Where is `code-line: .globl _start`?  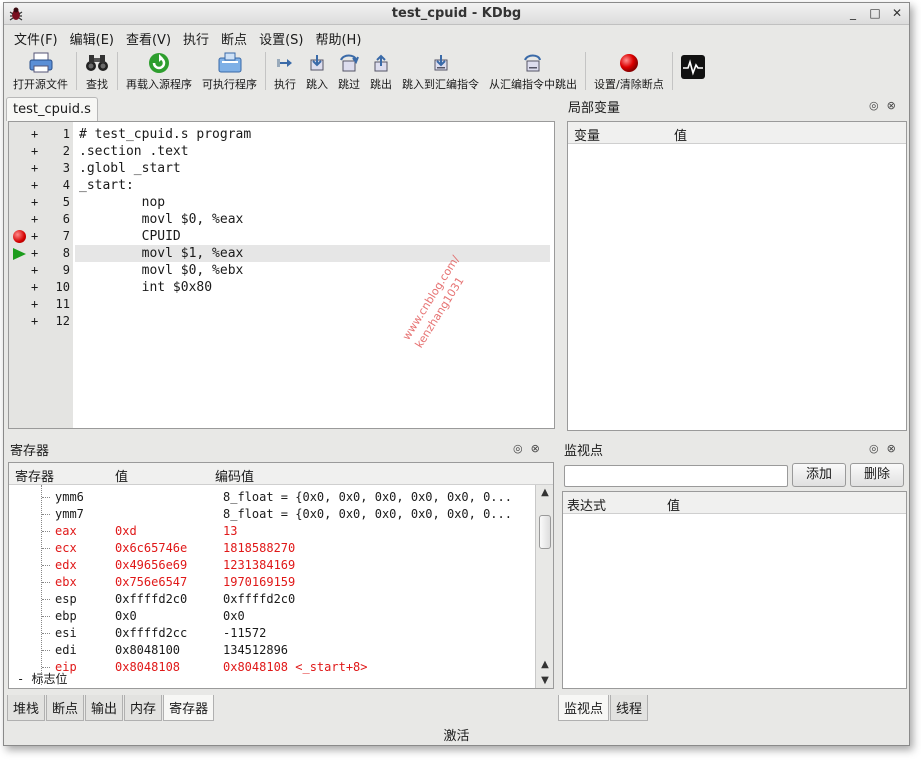
code-line: .globl _start is located at coordinates (312, 168).